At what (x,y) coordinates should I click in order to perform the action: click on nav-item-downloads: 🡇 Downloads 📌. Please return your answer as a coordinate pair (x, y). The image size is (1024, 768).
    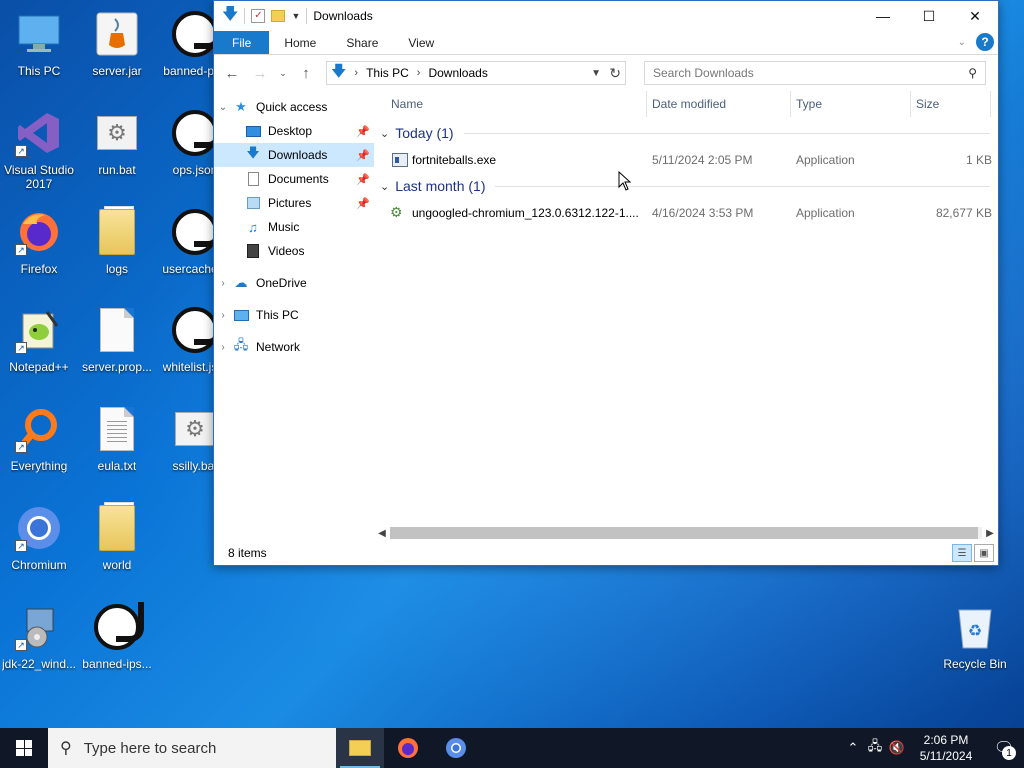
    Looking at the image, I should click on (294, 155).